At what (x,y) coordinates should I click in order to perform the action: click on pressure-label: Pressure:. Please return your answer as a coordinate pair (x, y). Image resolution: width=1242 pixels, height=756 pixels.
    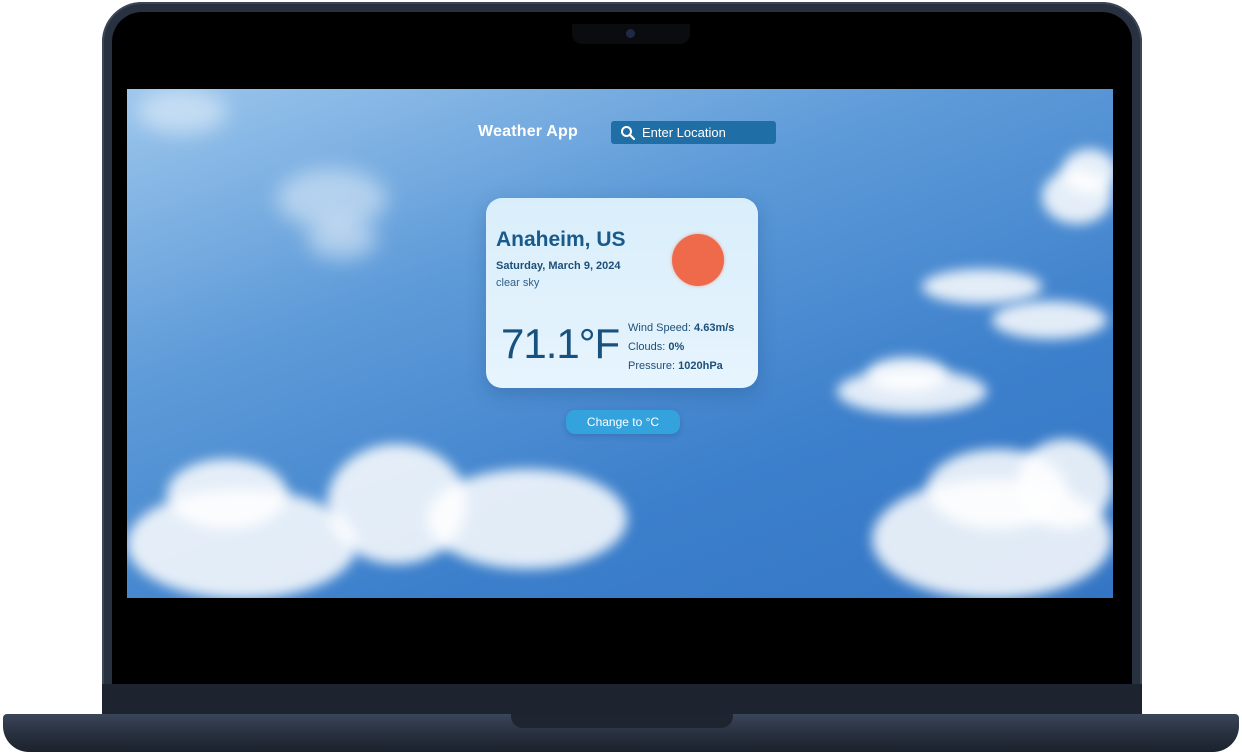
    Looking at the image, I should click on (653, 366).